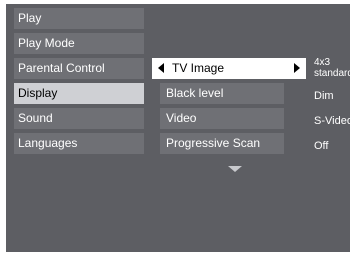 Image resolution: width=356 pixels, height=254 pixels. What do you see at coordinates (324, 96) in the screenshot?
I see `value-black-level: Dim` at bounding box center [324, 96].